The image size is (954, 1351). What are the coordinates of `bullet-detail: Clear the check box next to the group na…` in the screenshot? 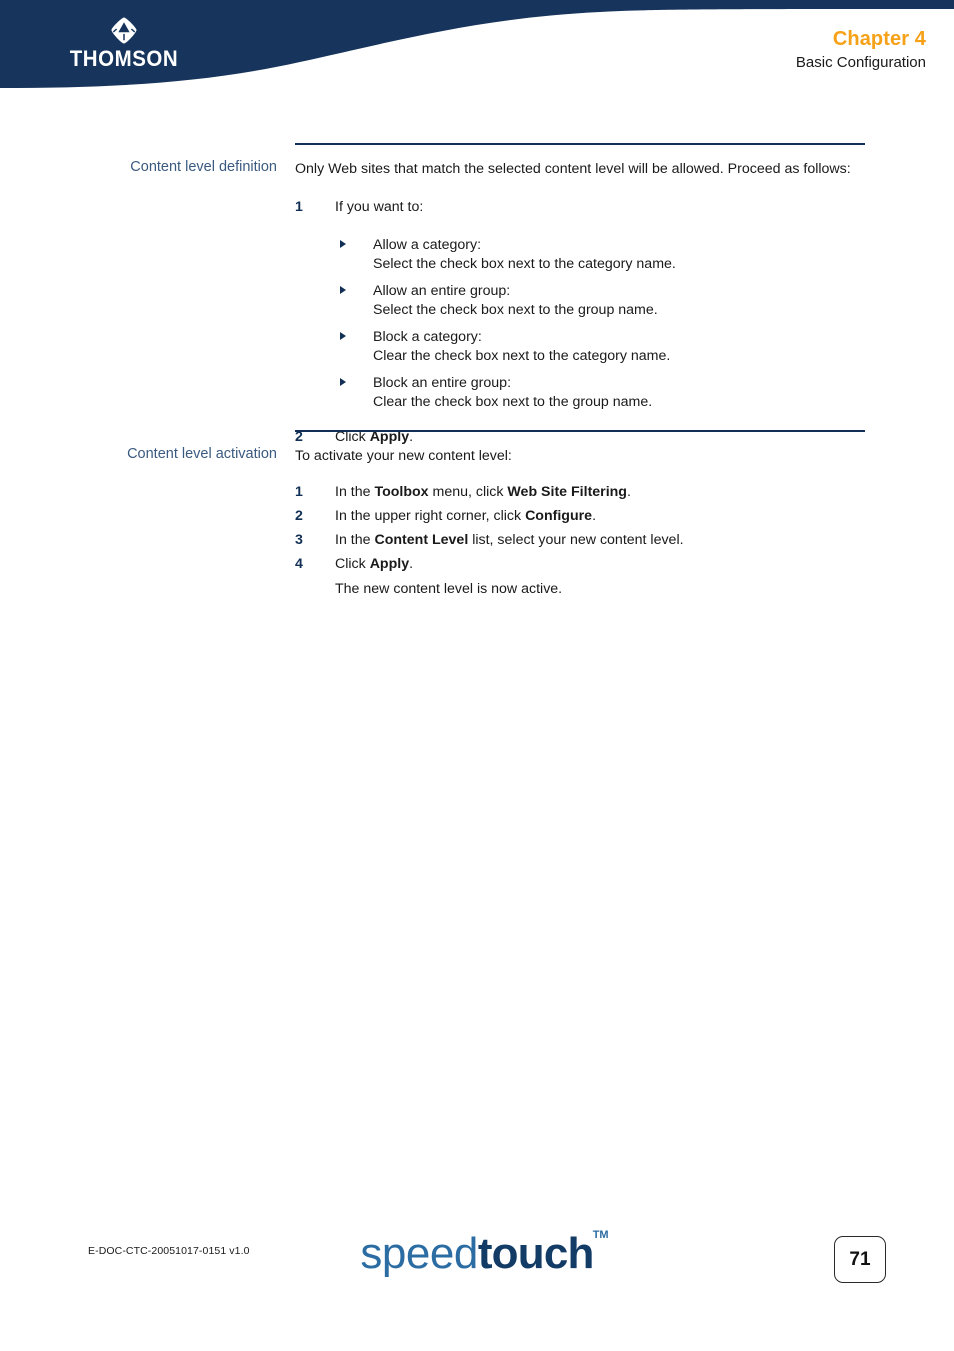 It's located at (513, 402).